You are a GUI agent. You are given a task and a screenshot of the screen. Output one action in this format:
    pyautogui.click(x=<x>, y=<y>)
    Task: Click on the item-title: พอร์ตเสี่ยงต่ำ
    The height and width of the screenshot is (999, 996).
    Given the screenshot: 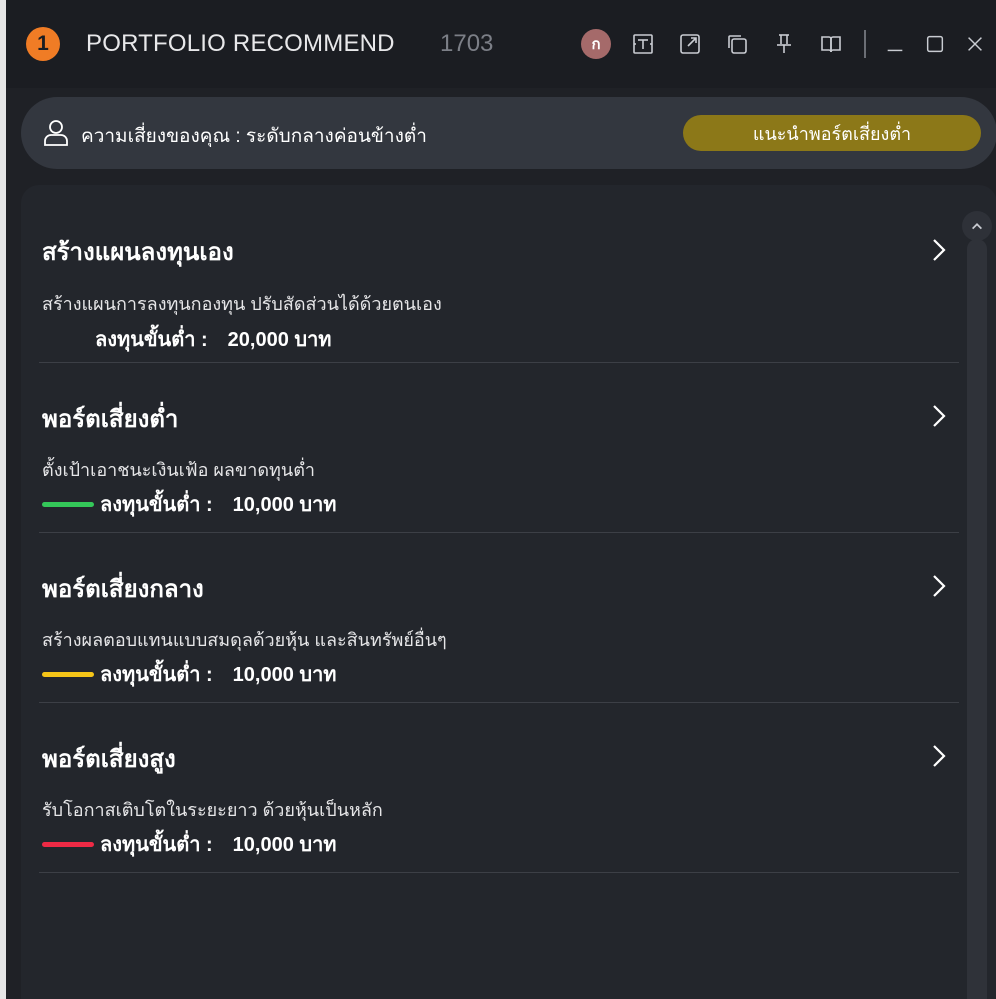 What is the action you would take?
    pyautogui.click(x=110, y=419)
    